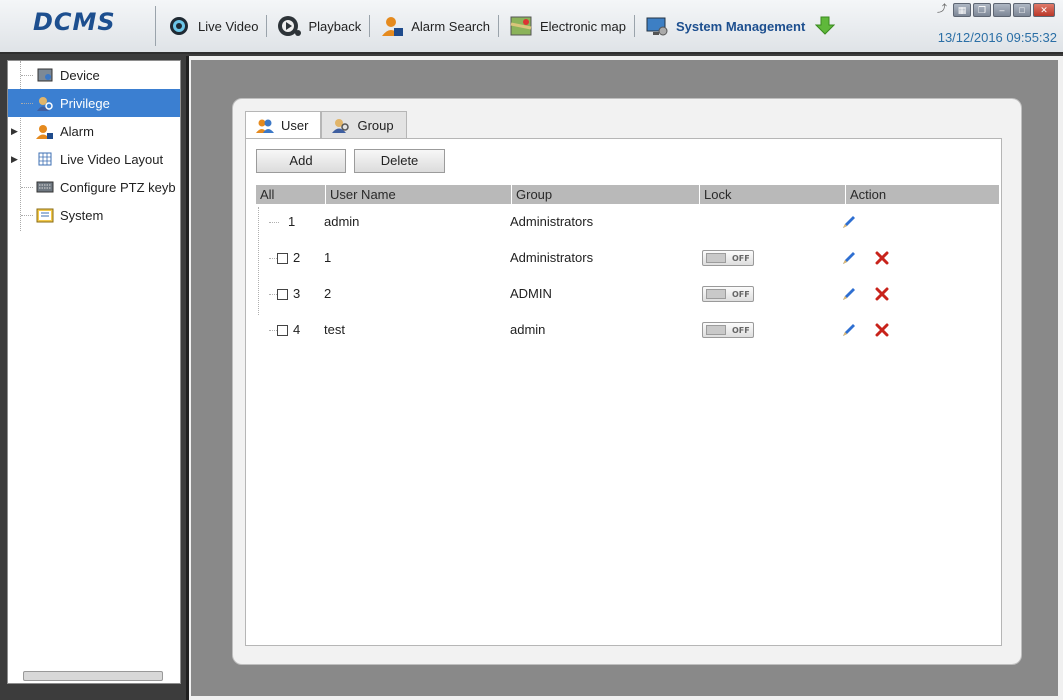 Image resolution: width=1063 pixels, height=700 pixels. What do you see at coordinates (627, 294) in the screenshot?
I see `table-row: 3 2 ADMIN OFF` at bounding box center [627, 294].